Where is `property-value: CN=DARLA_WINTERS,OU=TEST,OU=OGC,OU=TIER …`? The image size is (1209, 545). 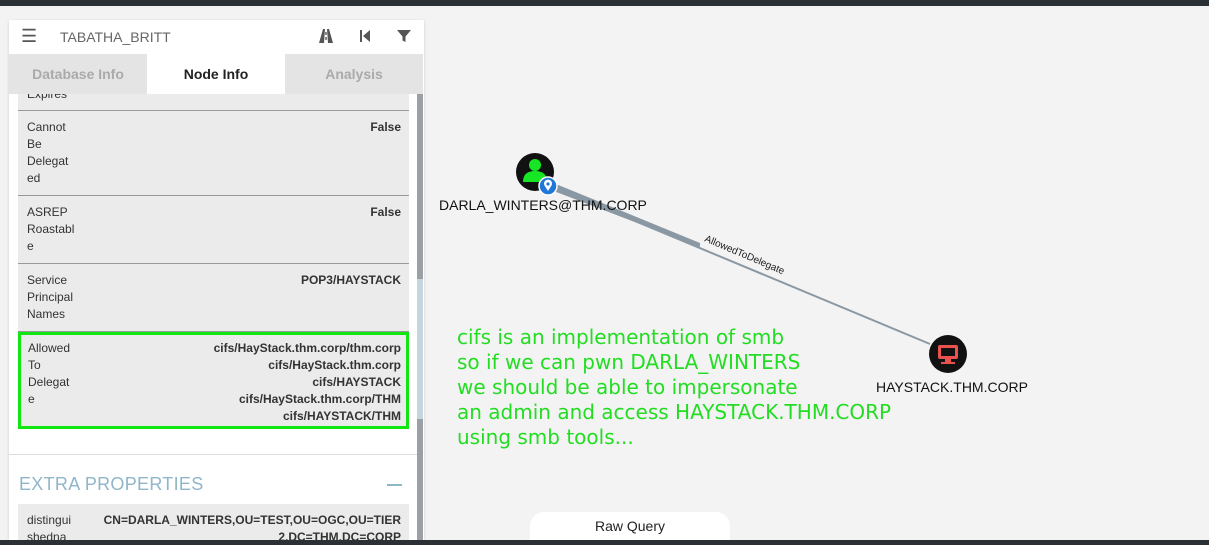
property-value: CN=DARLA_WINTERS,OU=TEST,OU=OGC,OU=TIER … is located at coordinates (252, 526).